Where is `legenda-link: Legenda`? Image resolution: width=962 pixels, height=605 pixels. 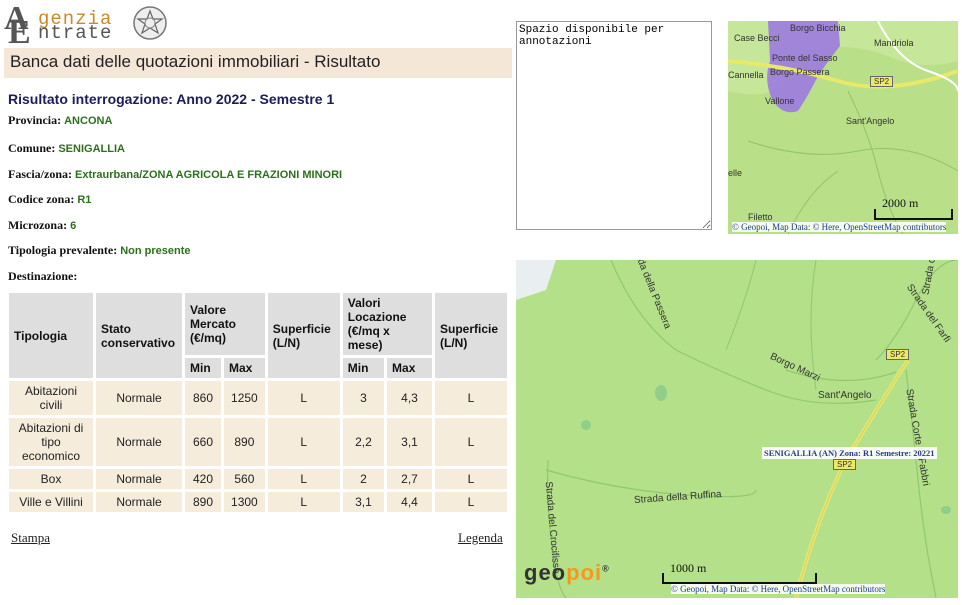 legenda-link: Legenda is located at coordinates (480, 538).